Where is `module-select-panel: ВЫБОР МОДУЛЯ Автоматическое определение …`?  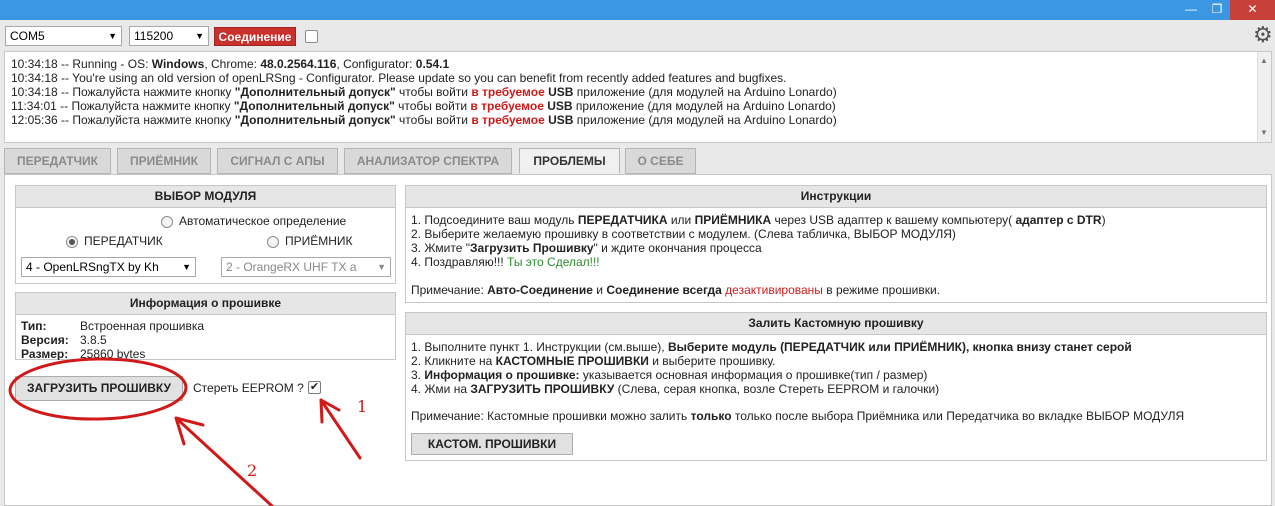
module-select-panel: ВЫБОР МОДУЛЯ Автоматическое определение … is located at coordinates (205, 234).